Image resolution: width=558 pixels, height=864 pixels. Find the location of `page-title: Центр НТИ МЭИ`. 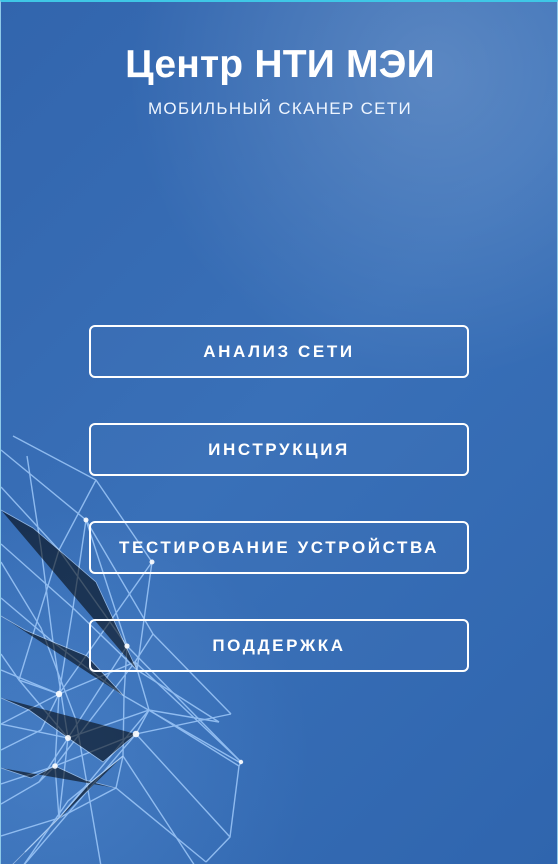

page-title: Центр НТИ МЭИ is located at coordinates (280, 64).